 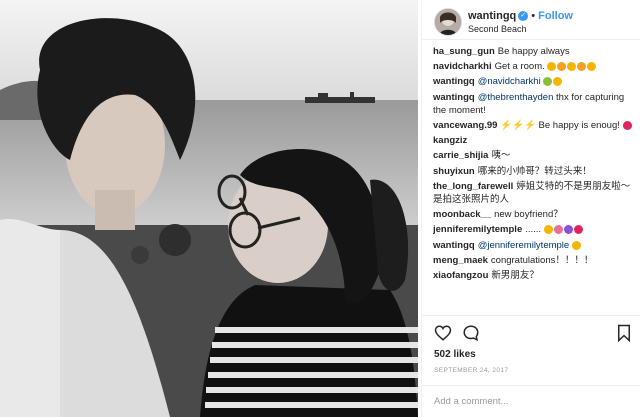 What do you see at coordinates (524, 401) in the screenshot?
I see `add-comment-input` at bounding box center [524, 401].